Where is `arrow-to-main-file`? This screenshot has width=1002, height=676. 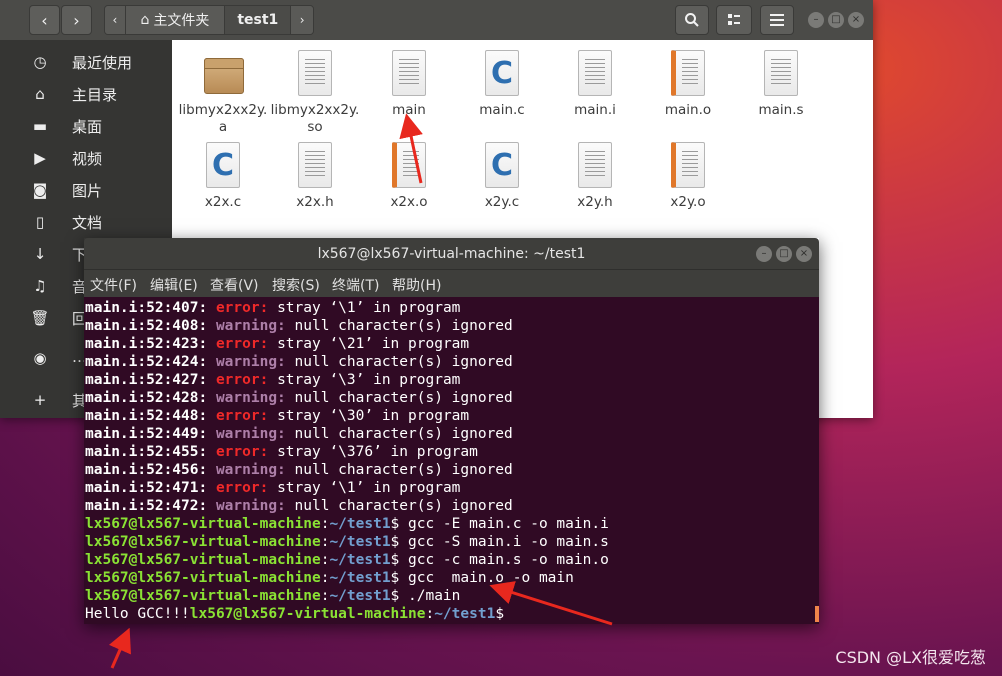
arrow-to-main-file is located at coordinates (411, 148).